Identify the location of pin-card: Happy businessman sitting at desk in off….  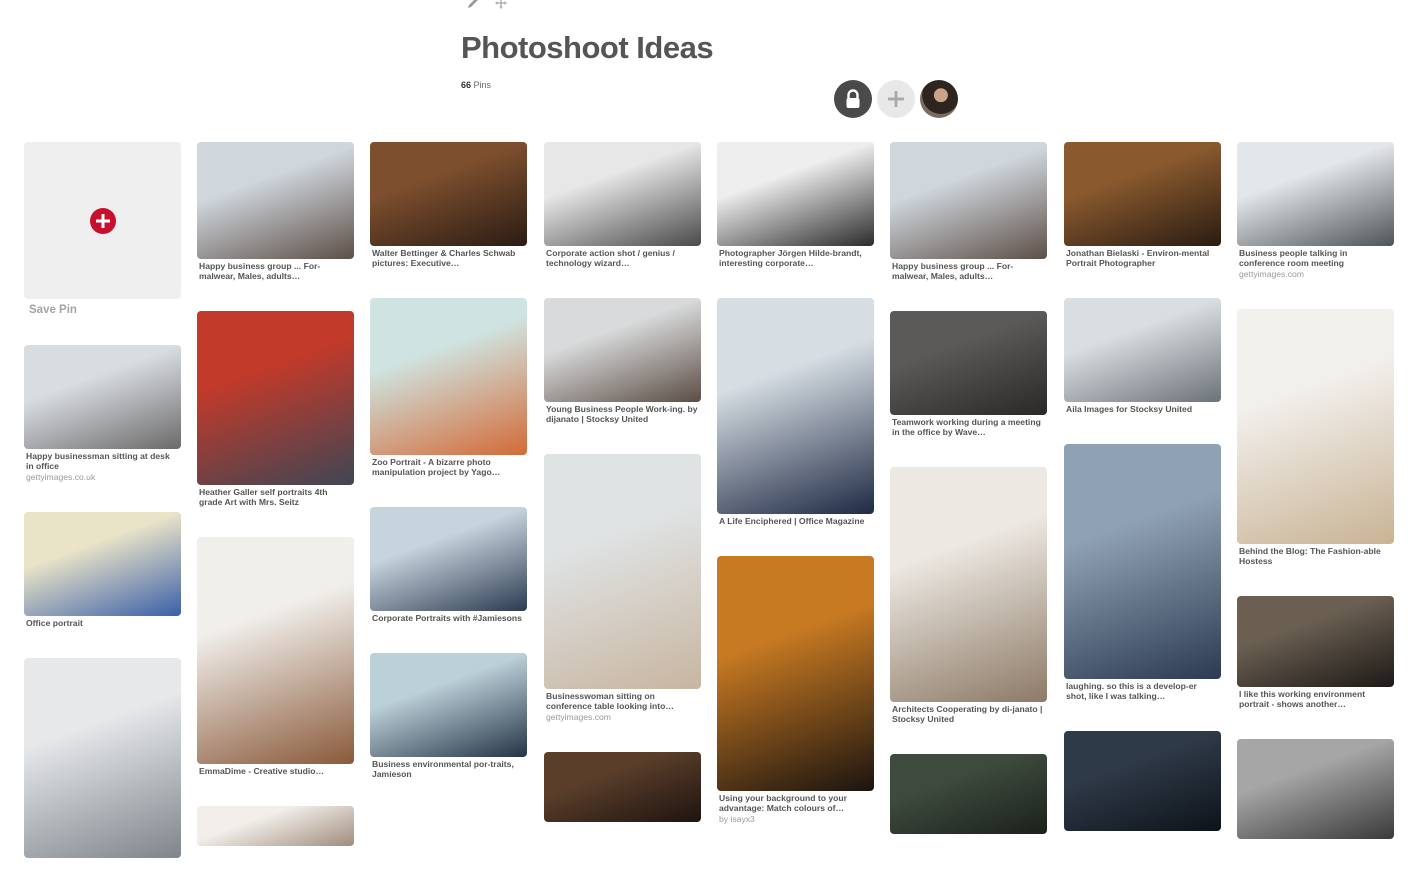
(102, 413).